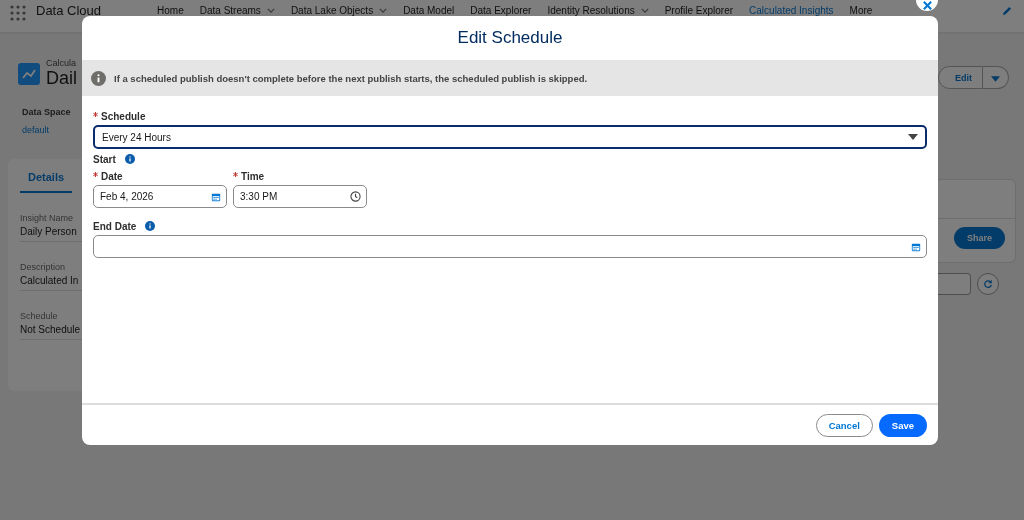 This screenshot has height=520, width=1024. Describe the element at coordinates (954, 284) in the screenshot. I see `input-field` at that location.